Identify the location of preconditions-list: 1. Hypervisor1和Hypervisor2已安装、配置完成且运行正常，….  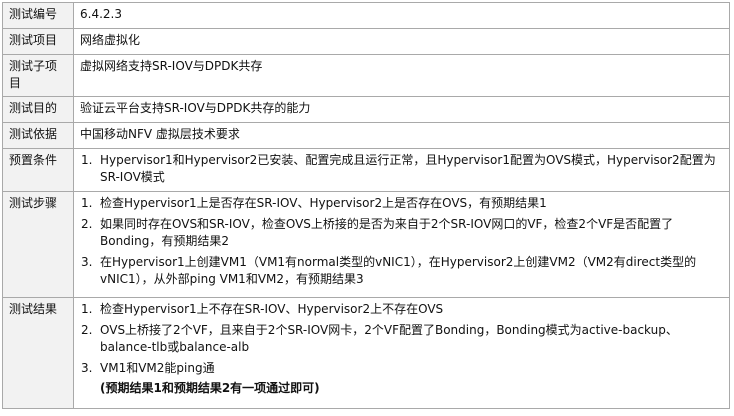
(401, 169).